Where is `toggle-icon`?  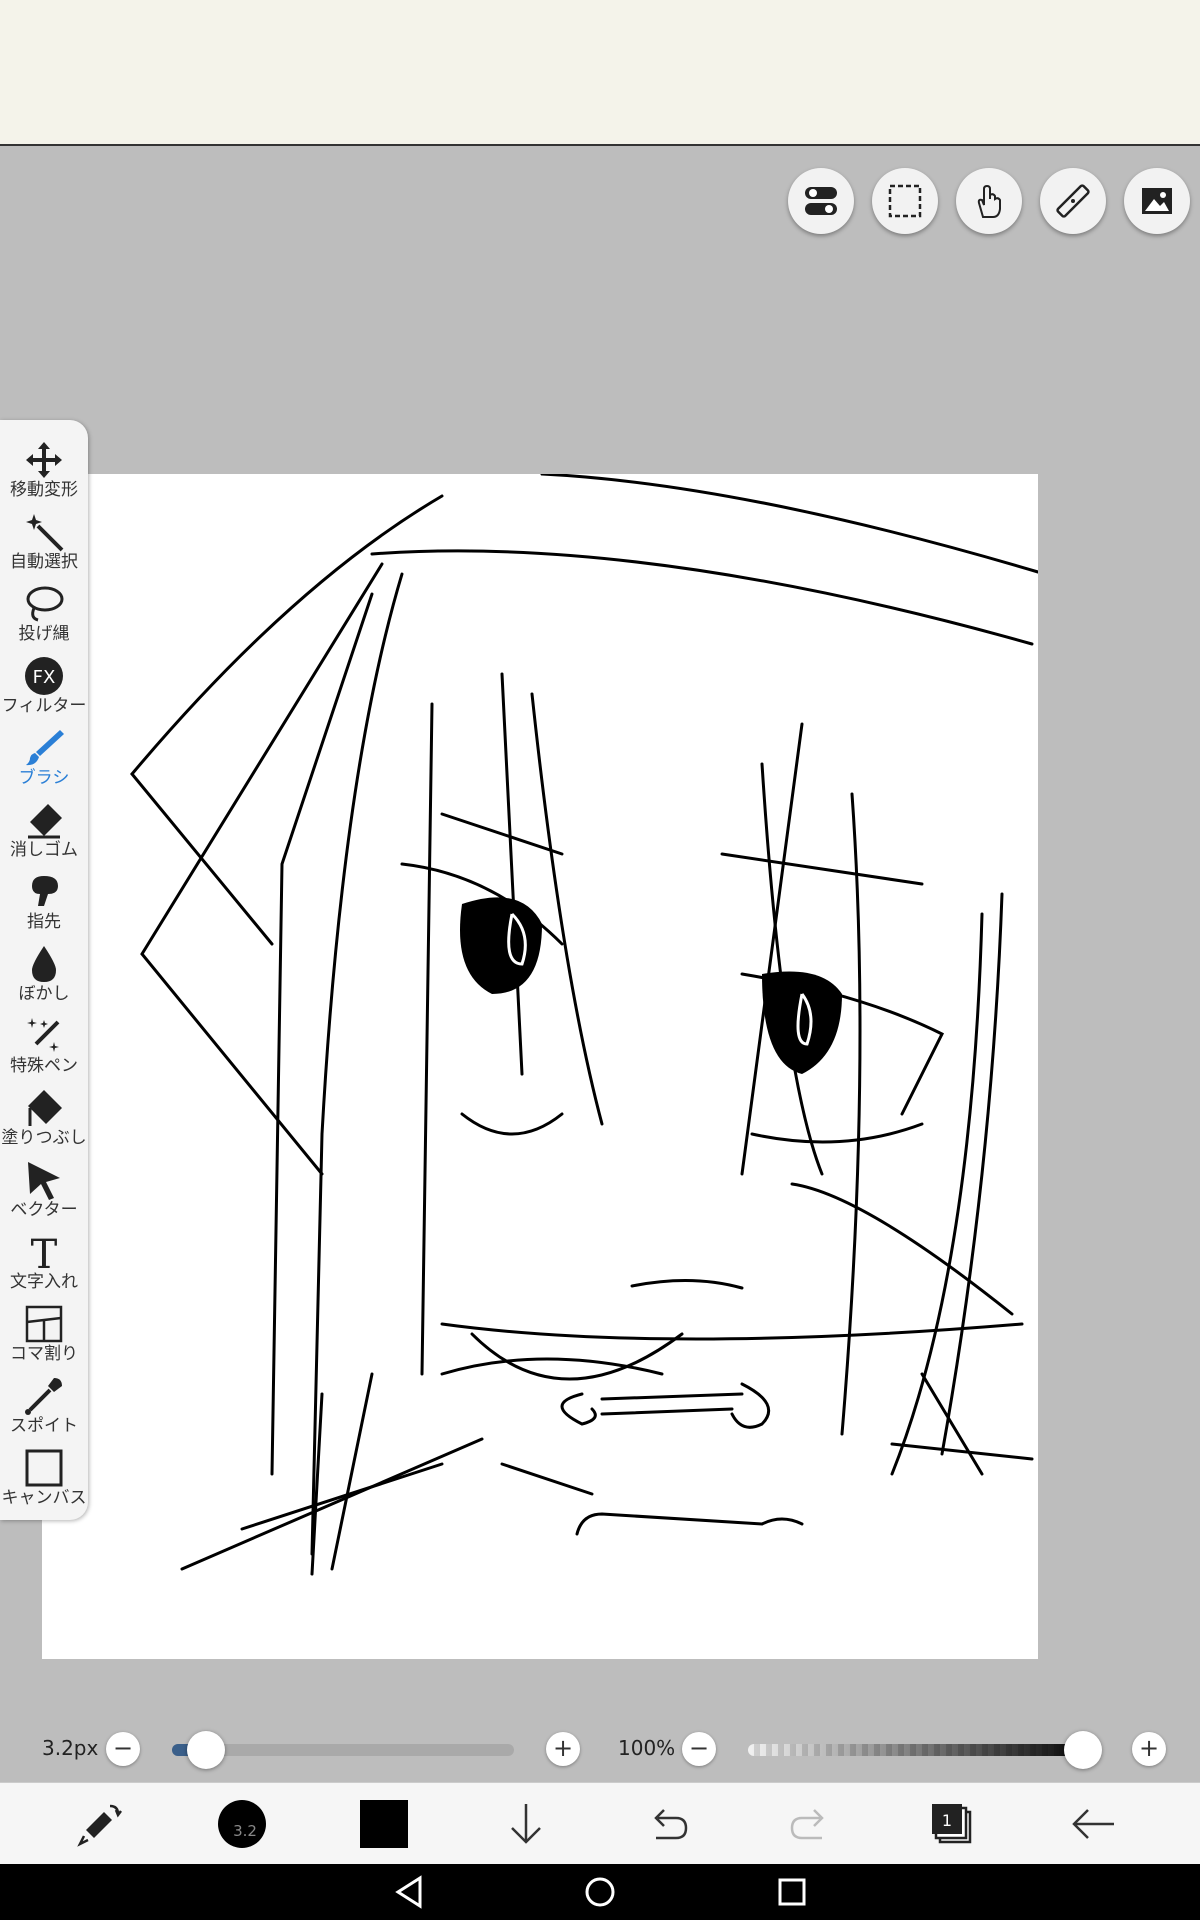 toggle-icon is located at coordinates (821, 201).